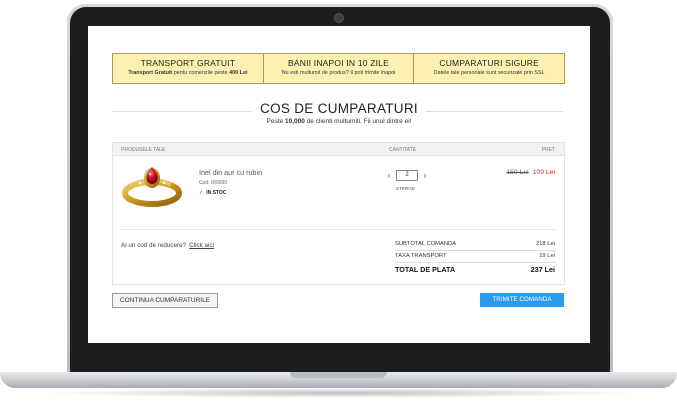 Image resolution: width=677 pixels, height=404 pixels. I want to click on coupon-question: Ai un cod de reducere?, so click(154, 245).